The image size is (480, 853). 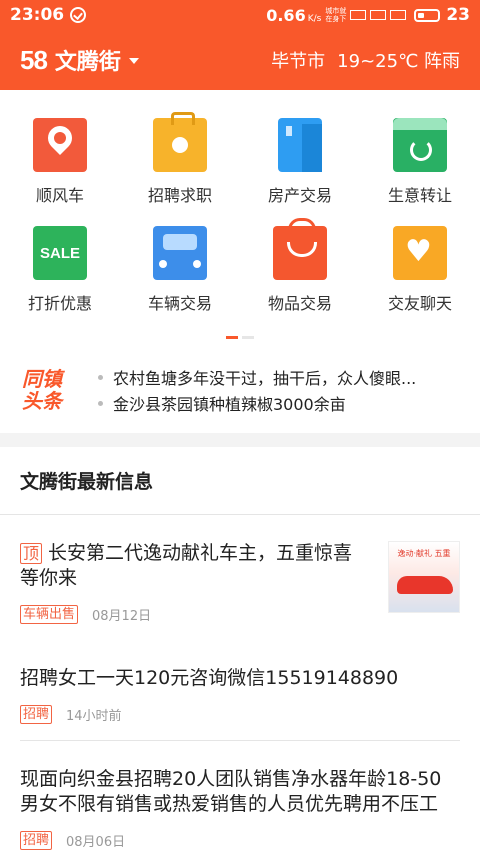 I want to click on post-item: 招聘女工一天120元咨询微信15519148890 招聘 14小时前, so click(x=240, y=690).